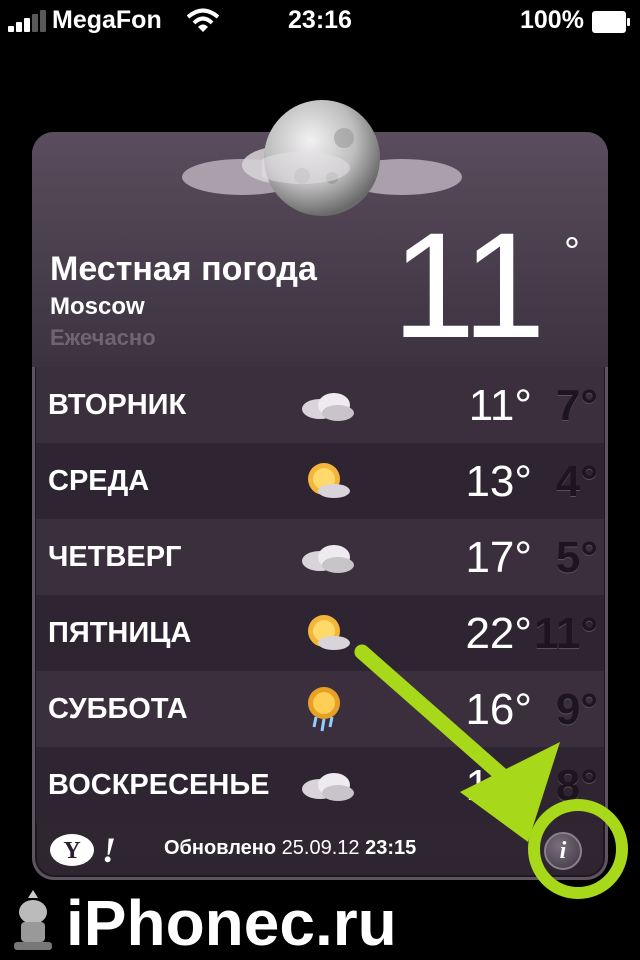 Image resolution: width=640 pixels, height=960 pixels. What do you see at coordinates (498, 481) in the screenshot?
I see `forecast-high: 13°` at bounding box center [498, 481].